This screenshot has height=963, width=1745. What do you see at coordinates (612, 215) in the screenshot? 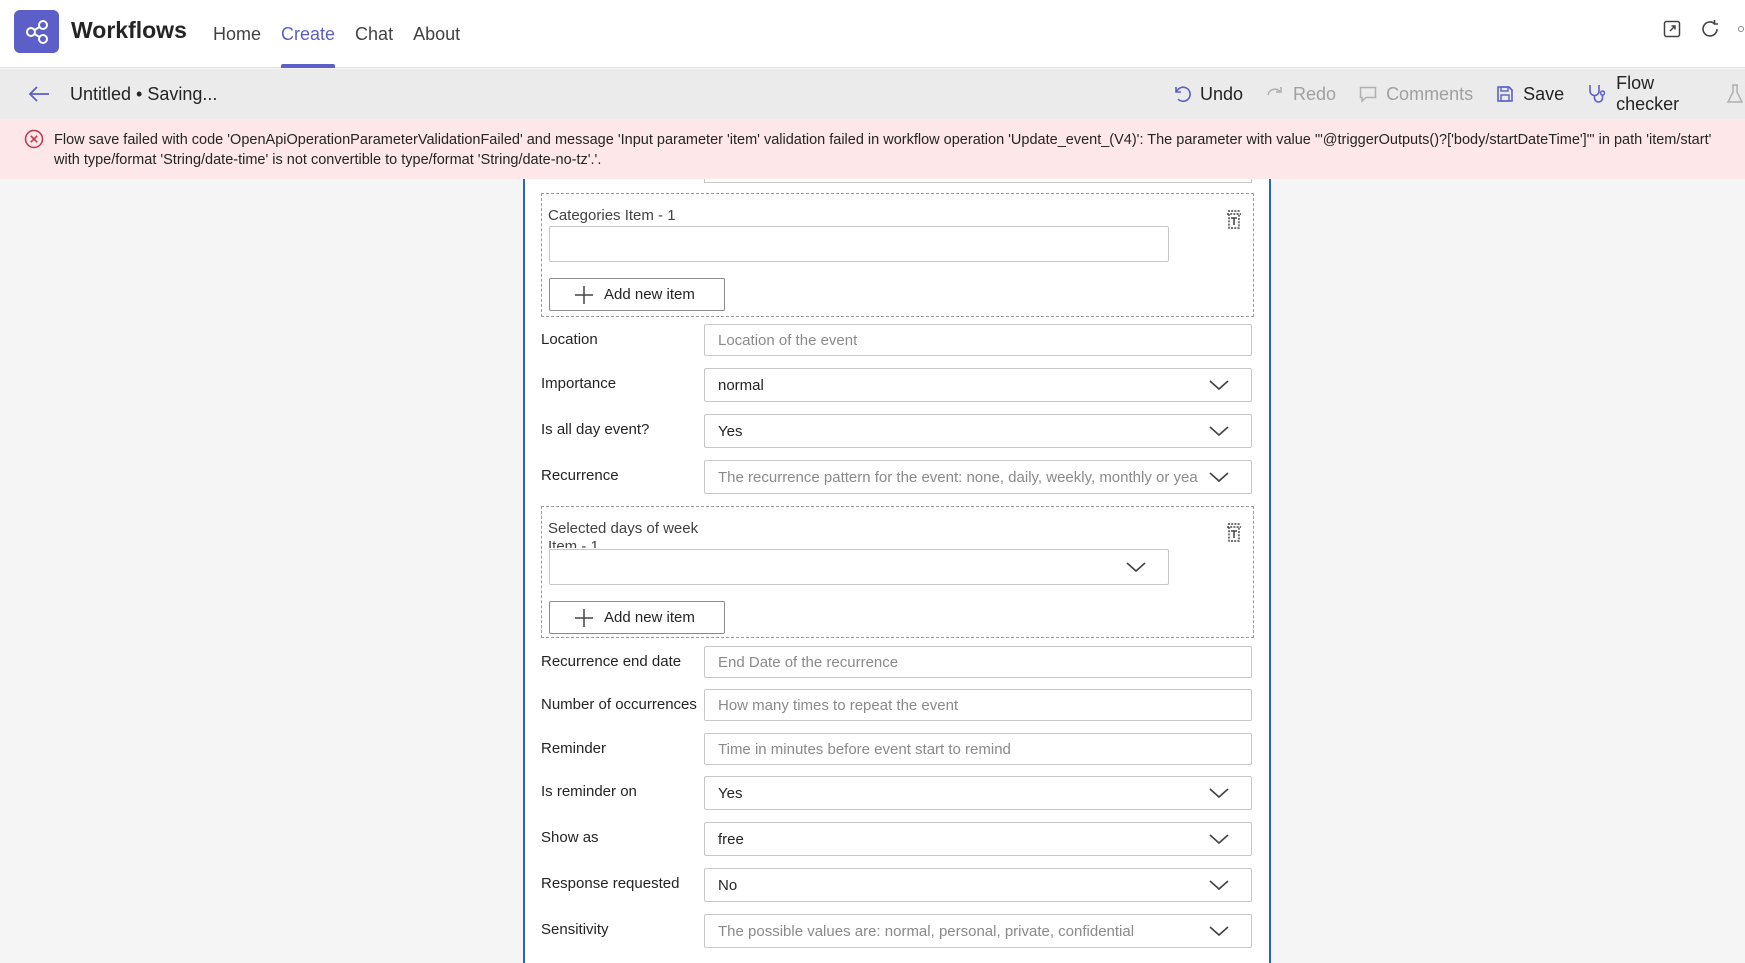
I see `categories-item-label: Categories Item - 1` at bounding box center [612, 215].